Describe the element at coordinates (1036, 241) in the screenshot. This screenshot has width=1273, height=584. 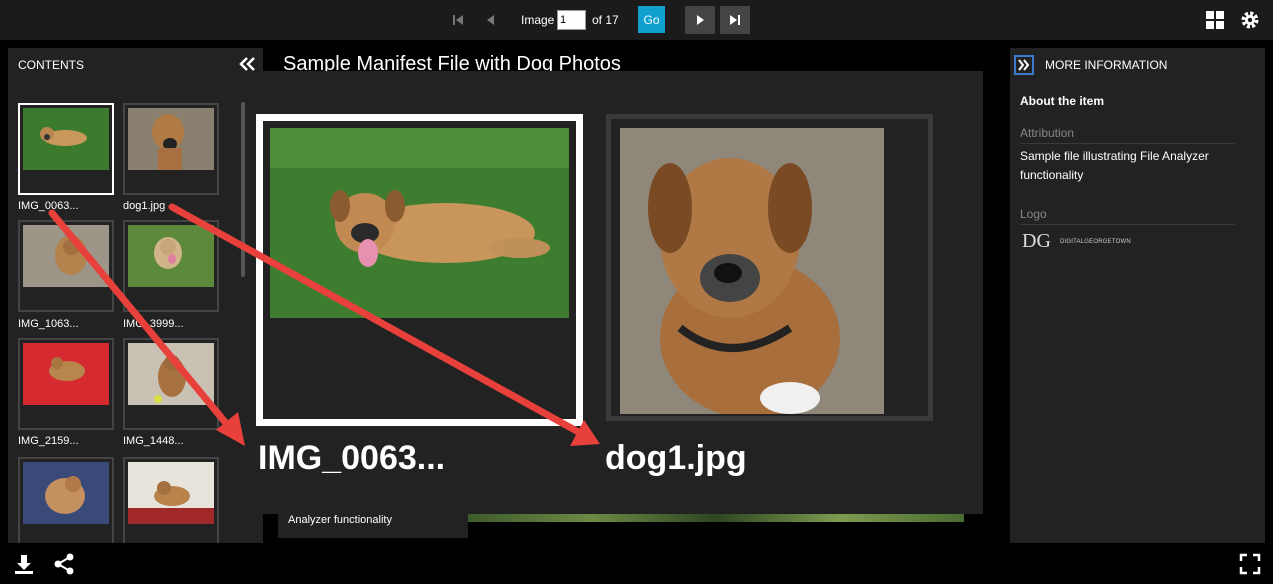
I see `logo-text: DG` at that location.